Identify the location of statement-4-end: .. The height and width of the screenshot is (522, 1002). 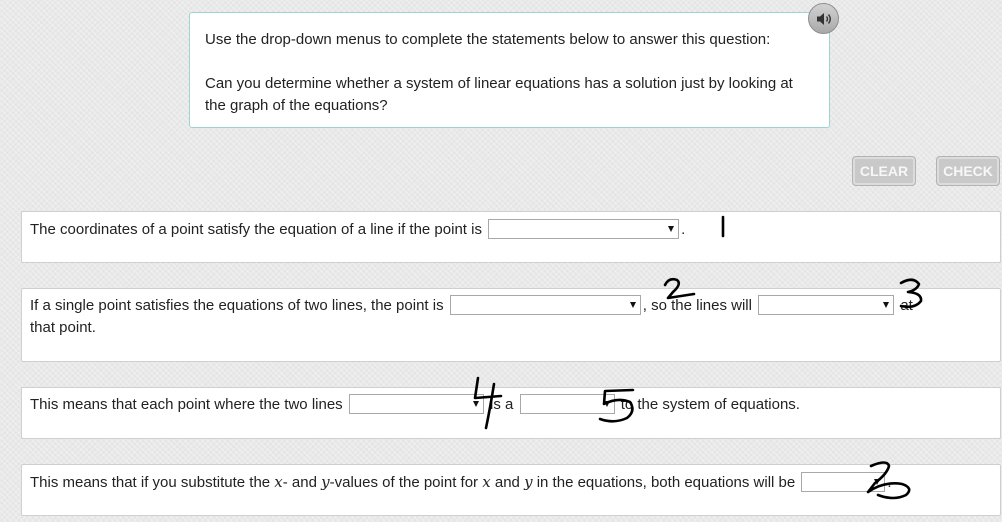
(889, 482).